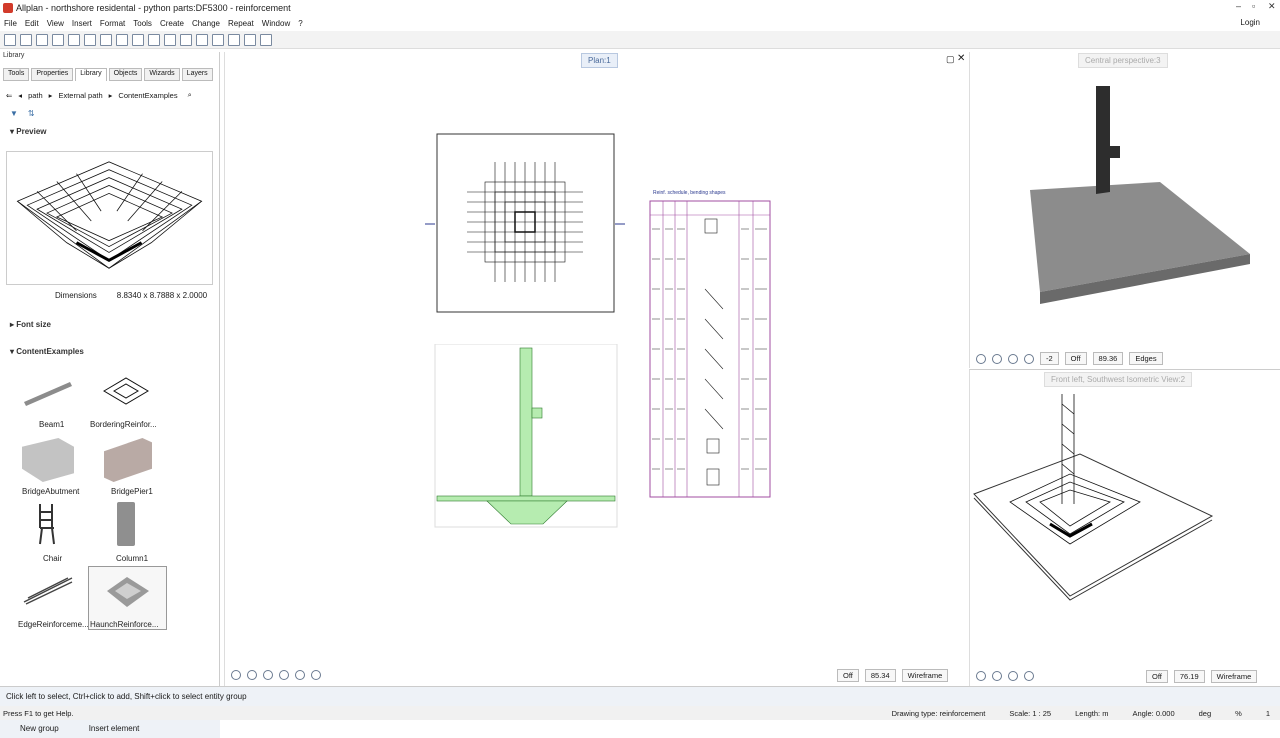 The width and height of the screenshot is (1280, 738). I want to click on tab-layers: Layers, so click(197, 74).